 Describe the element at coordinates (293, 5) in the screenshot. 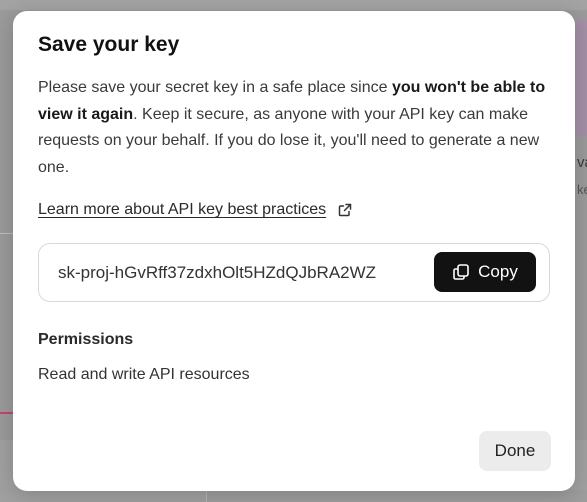

I see `background-topbar` at that location.